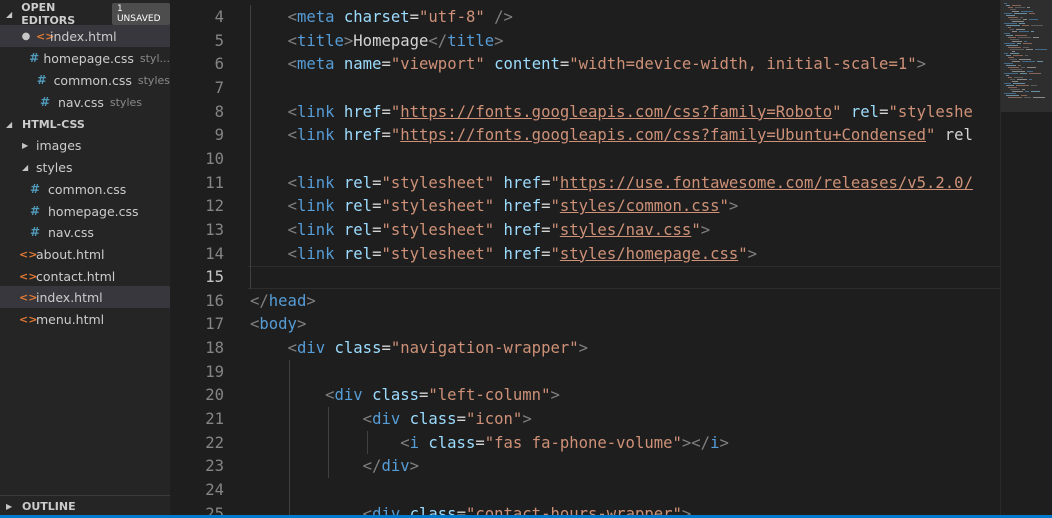  I want to click on code-line: 19, so click(585, 372).